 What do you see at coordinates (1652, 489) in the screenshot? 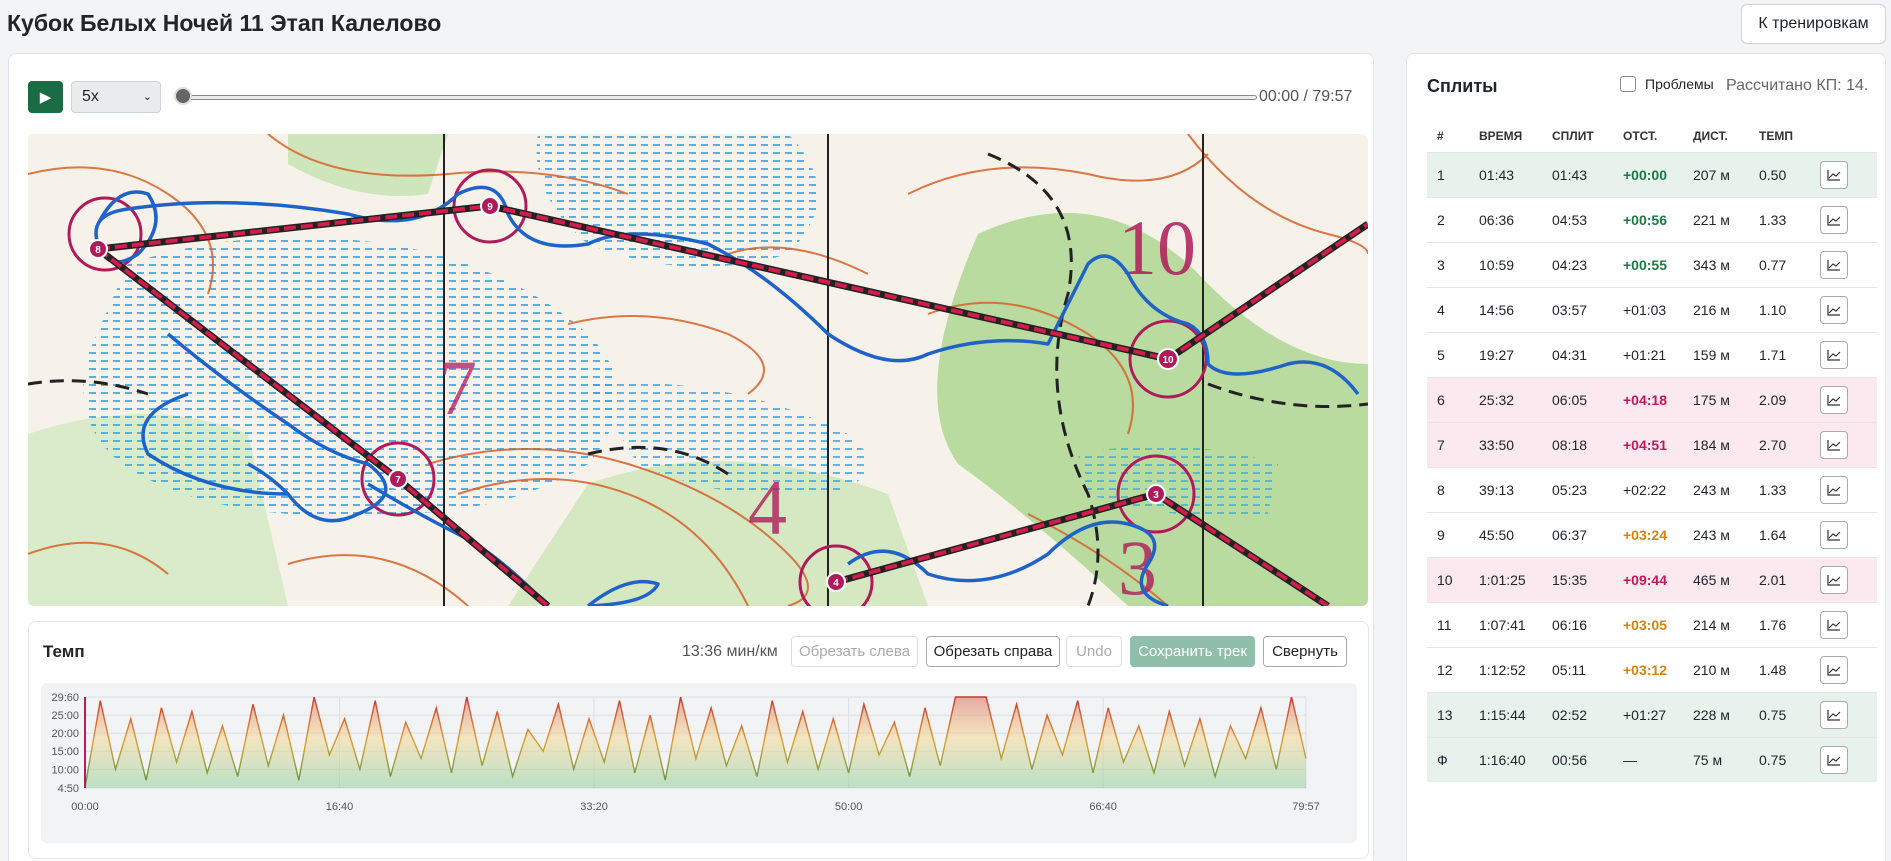
I see `table-row: 8 39:13 05:23 +02:22 243 м 1.33` at bounding box center [1652, 489].